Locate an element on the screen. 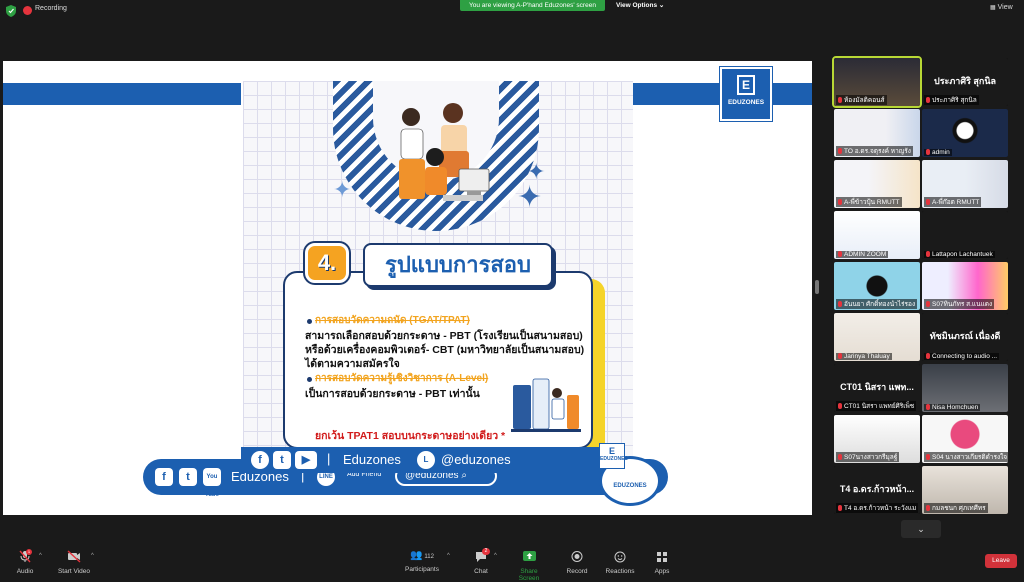 The height and width of the screenshot is (582, 1024). participant-name: Lattapon Lachantuek is located at coordinates (962, 254).